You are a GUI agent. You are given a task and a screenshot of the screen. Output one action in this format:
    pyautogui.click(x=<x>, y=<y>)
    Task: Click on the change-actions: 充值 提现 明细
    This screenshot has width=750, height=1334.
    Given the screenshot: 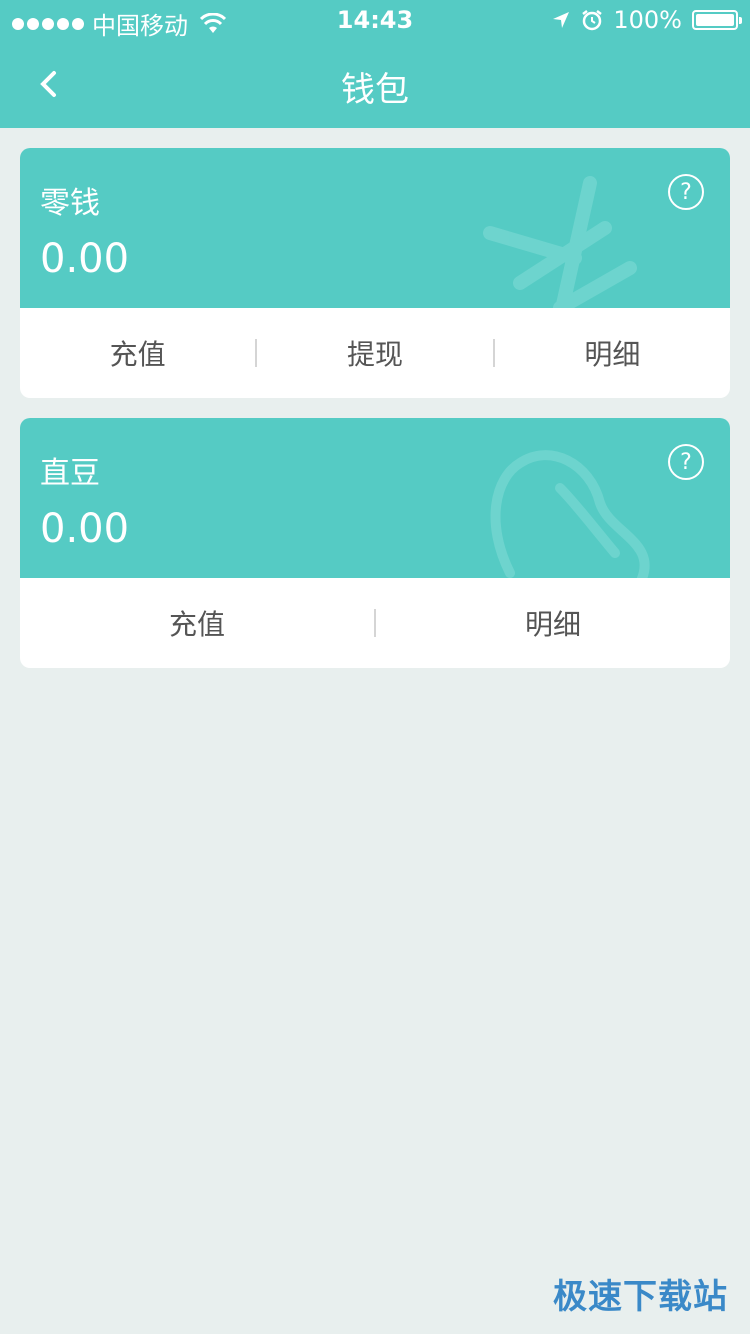 What is the action you would take?
    pyautogui.click(x=375, y=353)
    